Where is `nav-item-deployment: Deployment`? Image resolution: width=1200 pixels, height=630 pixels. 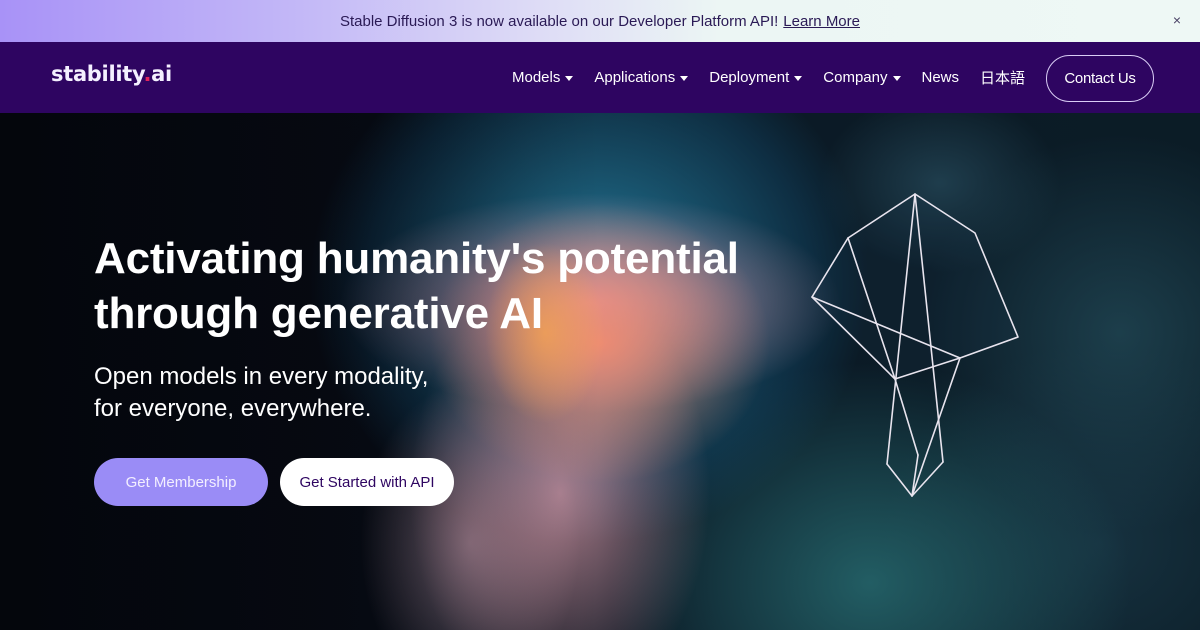 nav-item-deployment: Deployment is located at coordinates (756, 77).